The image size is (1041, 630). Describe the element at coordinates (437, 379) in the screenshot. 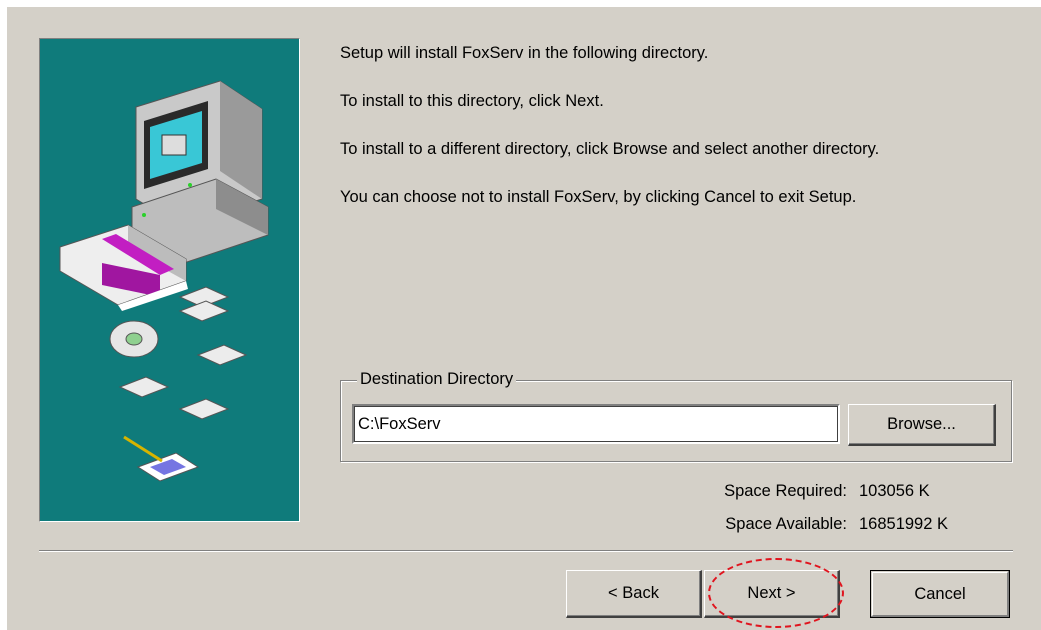

I see `destination-legend: Destination Directory` at that location.